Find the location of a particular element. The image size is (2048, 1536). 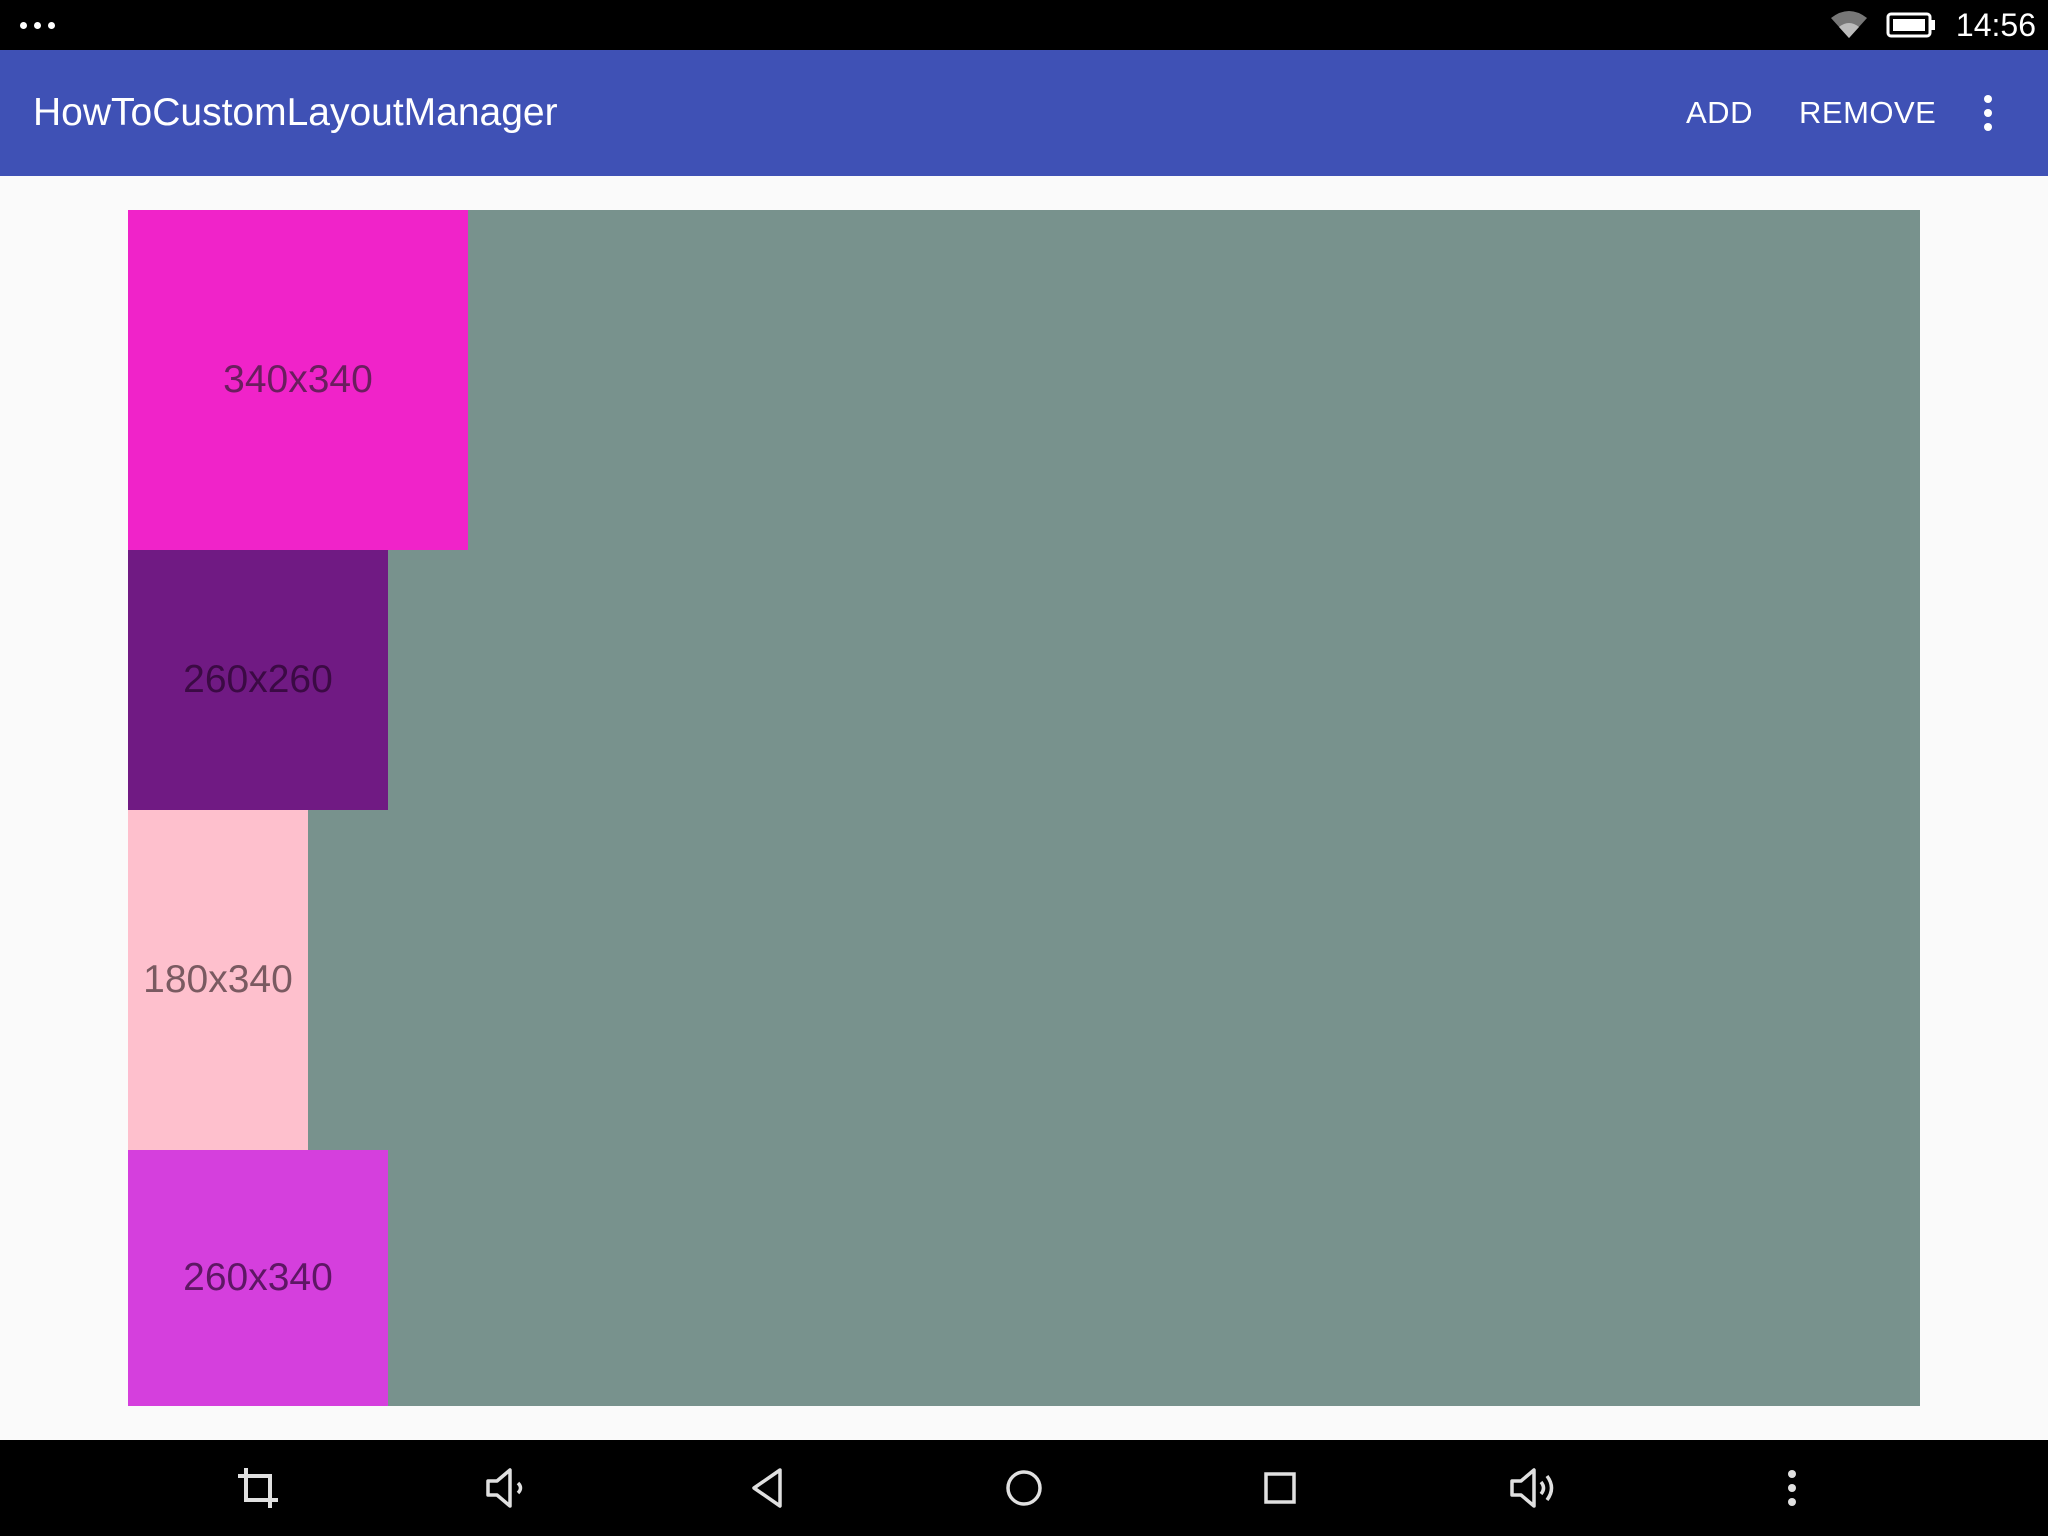

add-button: ADD is located at coordinates (1719, 113).